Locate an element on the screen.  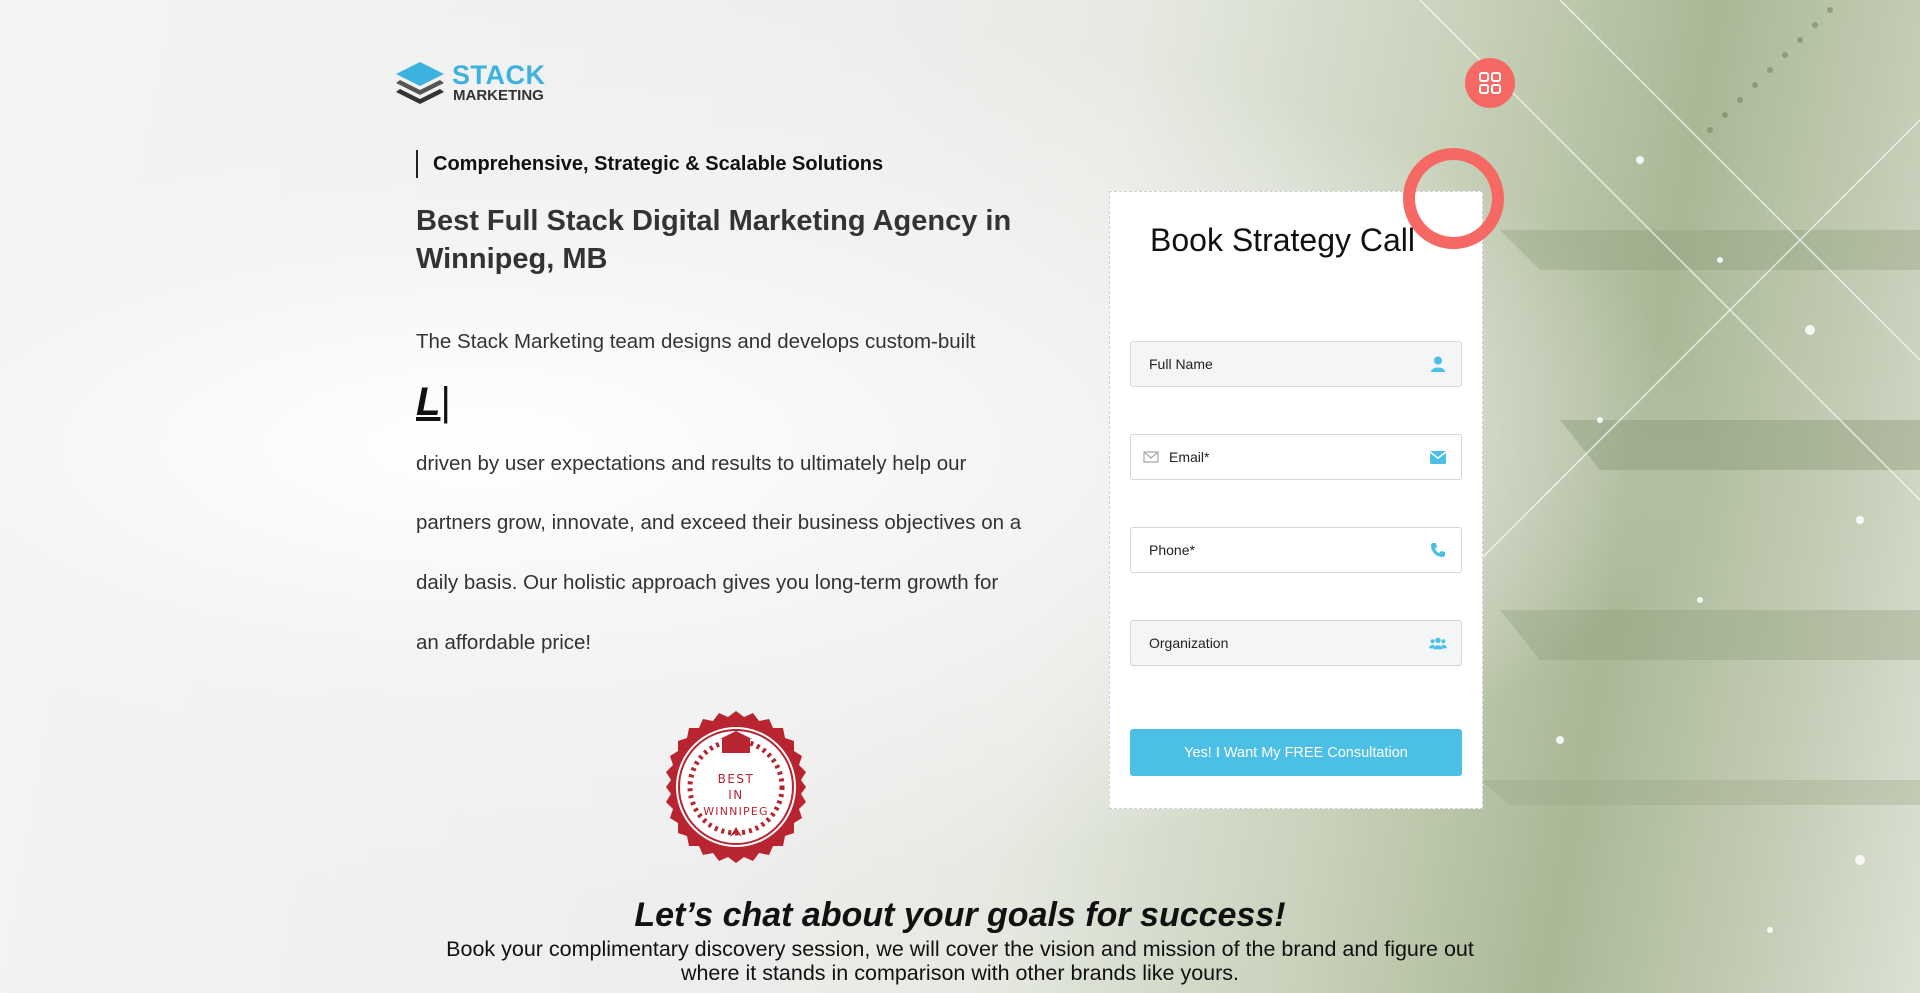
typed-word: L is located at coordinates (428, 402).